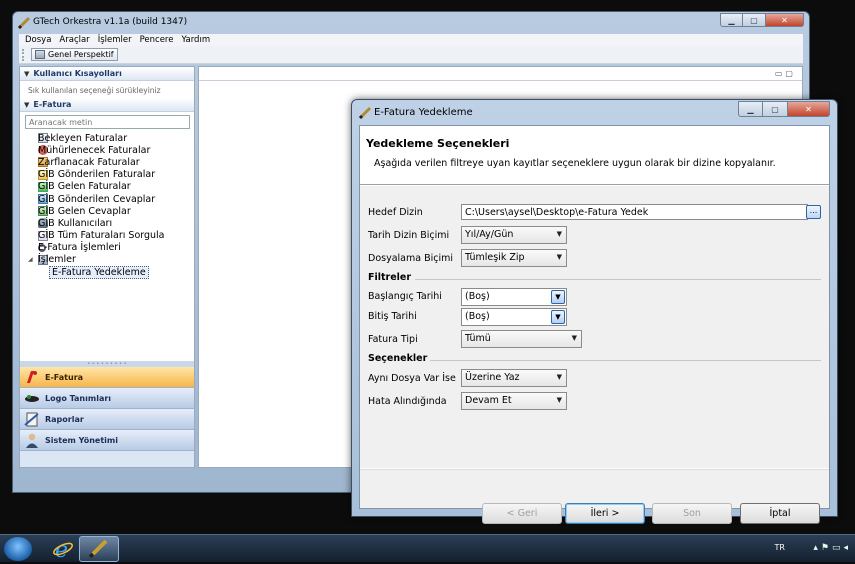  Describe the element at coordinates (94, 90) in the screenshot. I see `shortcuts-hint: Sık kullanılan seçeneği sürükleyiniz` at that location.